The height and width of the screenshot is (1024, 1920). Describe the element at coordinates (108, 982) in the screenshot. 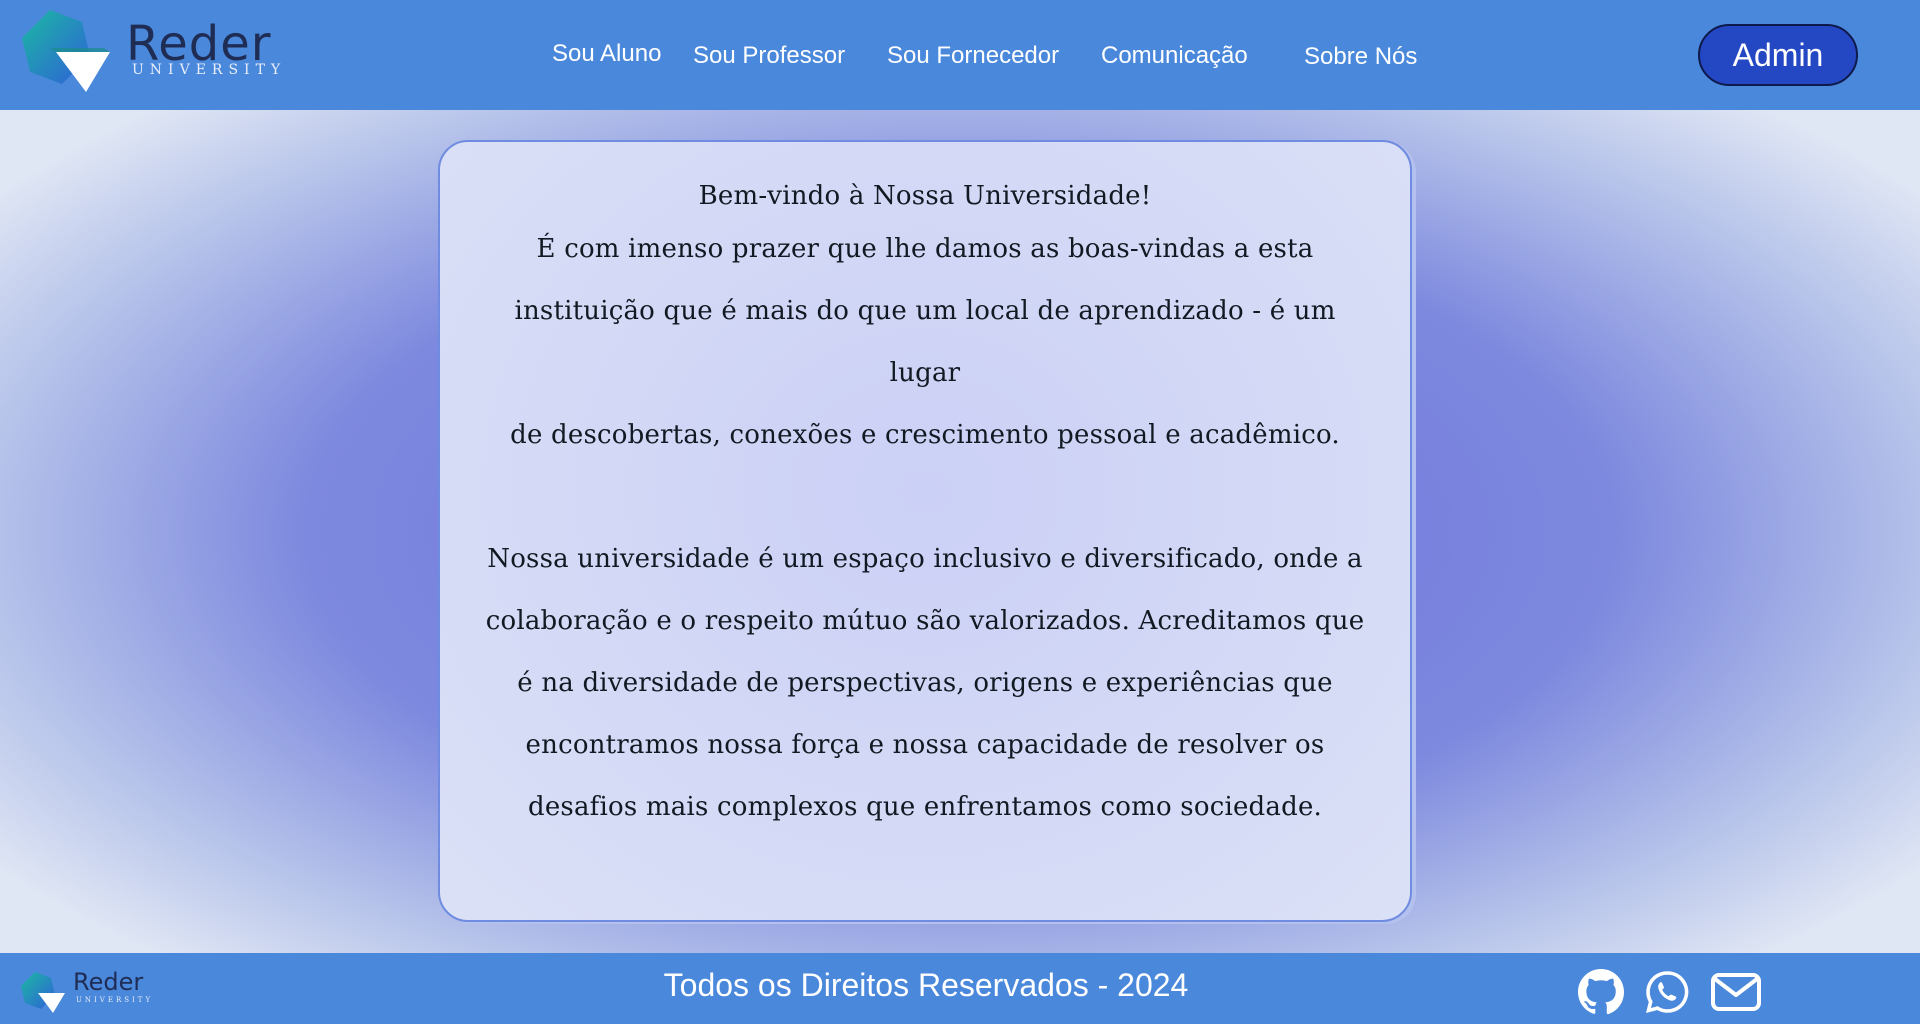

I see `footer-logo-wordmark: Reder` at that location.